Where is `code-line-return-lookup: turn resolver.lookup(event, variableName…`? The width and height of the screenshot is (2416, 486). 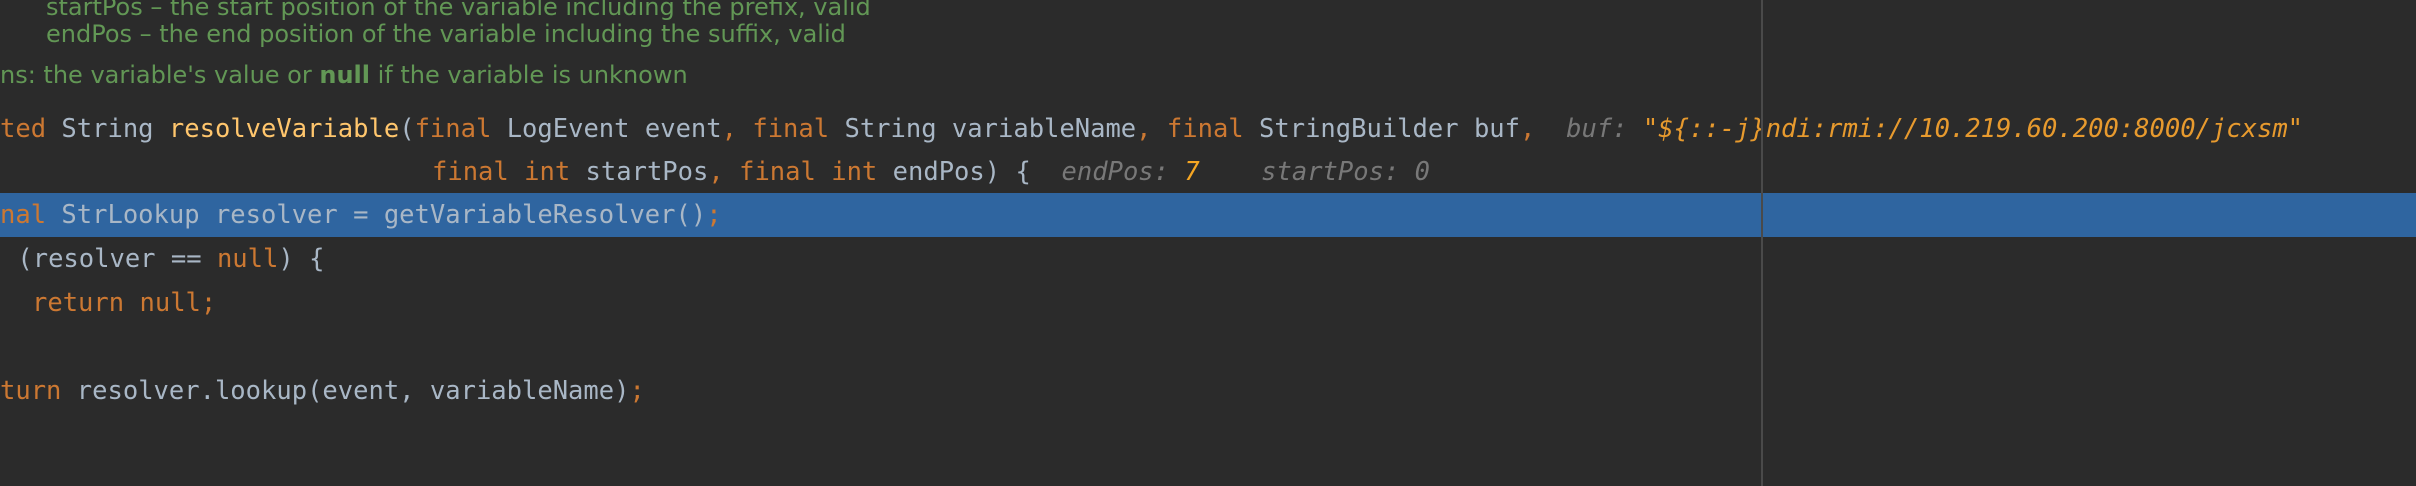
code-line-return-lookup: turn resolver.lookup(event, variableName… is located at coordinates (322, 391).